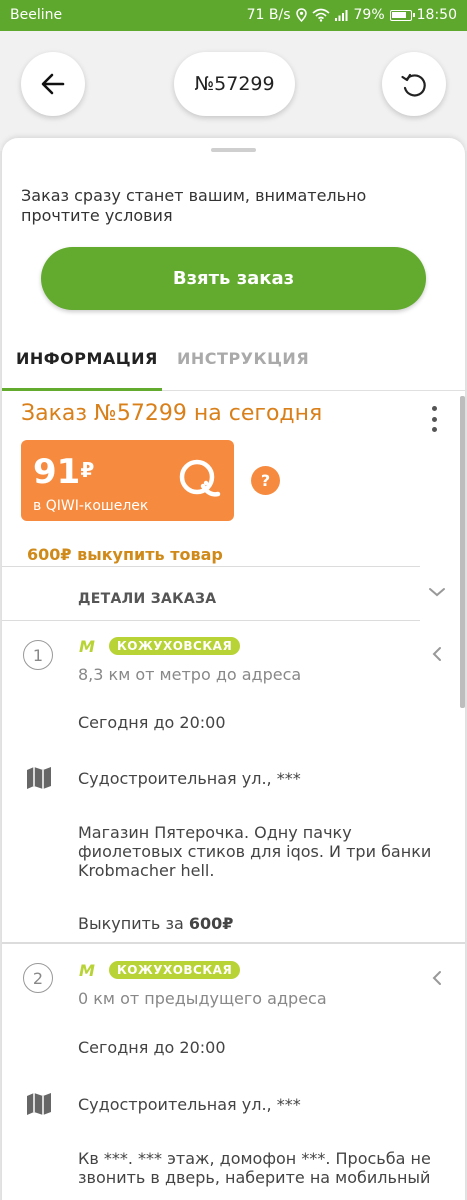  Describe the element at coordinates (38, 978) in the screenshot. I see `point-number: 2` at that location.